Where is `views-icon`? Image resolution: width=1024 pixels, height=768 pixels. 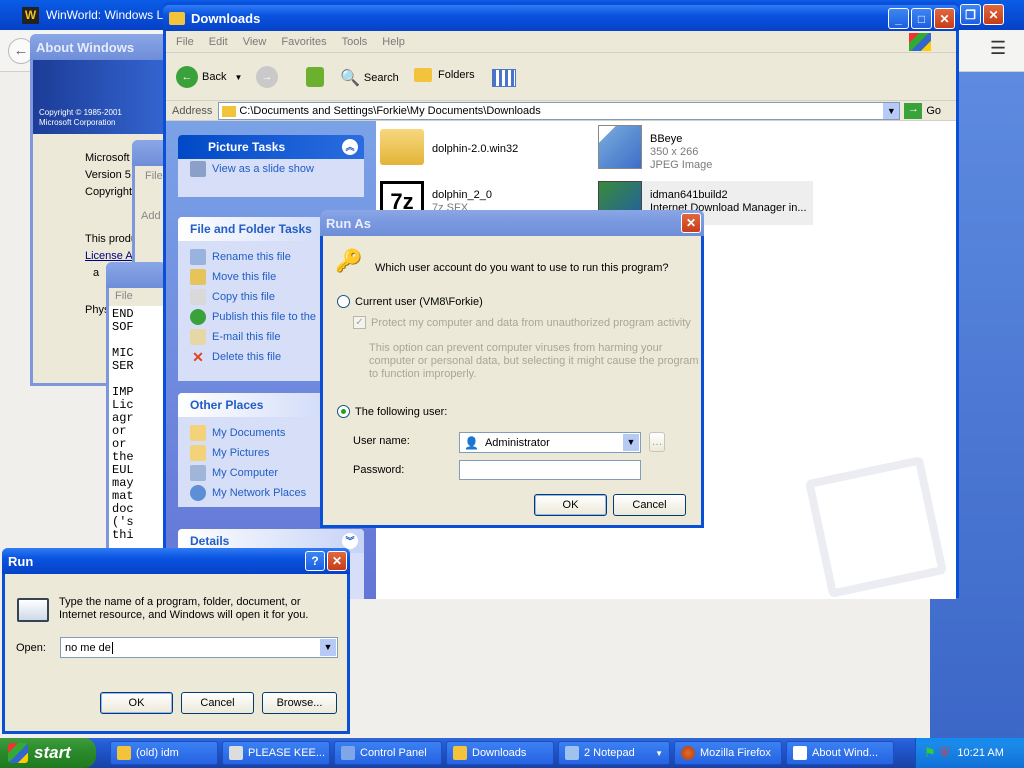 views-icon is located at coordinates (504, 78).